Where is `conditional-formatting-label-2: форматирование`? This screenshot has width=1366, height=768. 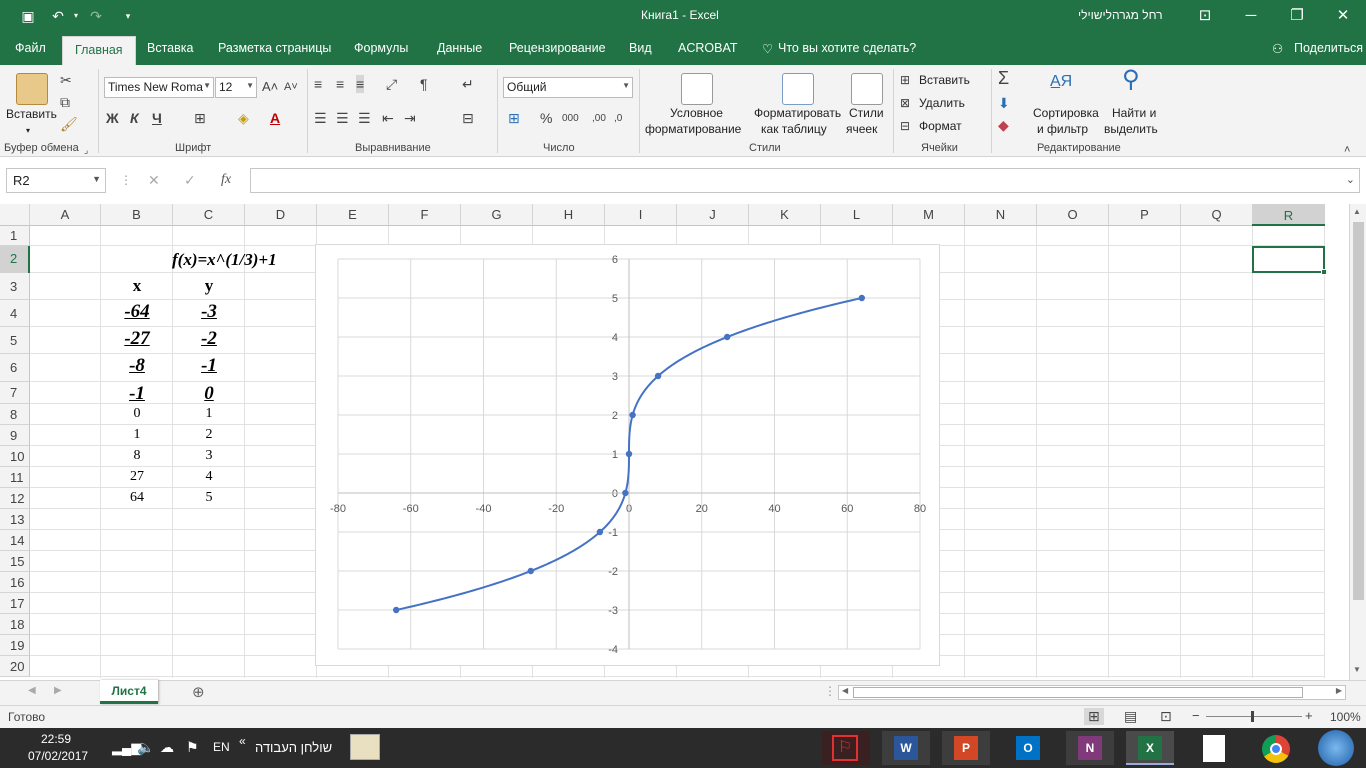
conditional-formatting-label-2: форматирование is located at coordinates (693, 129).